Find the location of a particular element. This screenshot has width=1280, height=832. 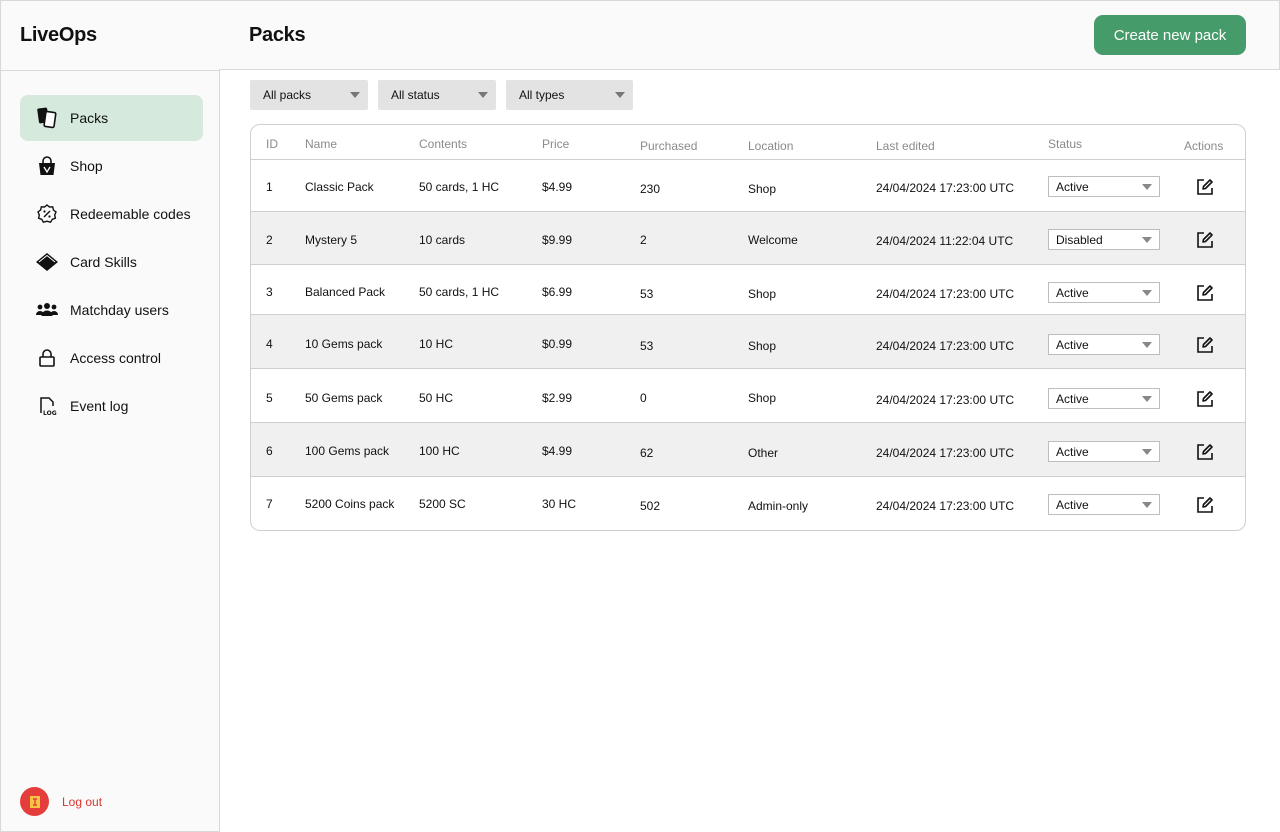

column-header-actions: Actions is located at coordinates (1204, 146).